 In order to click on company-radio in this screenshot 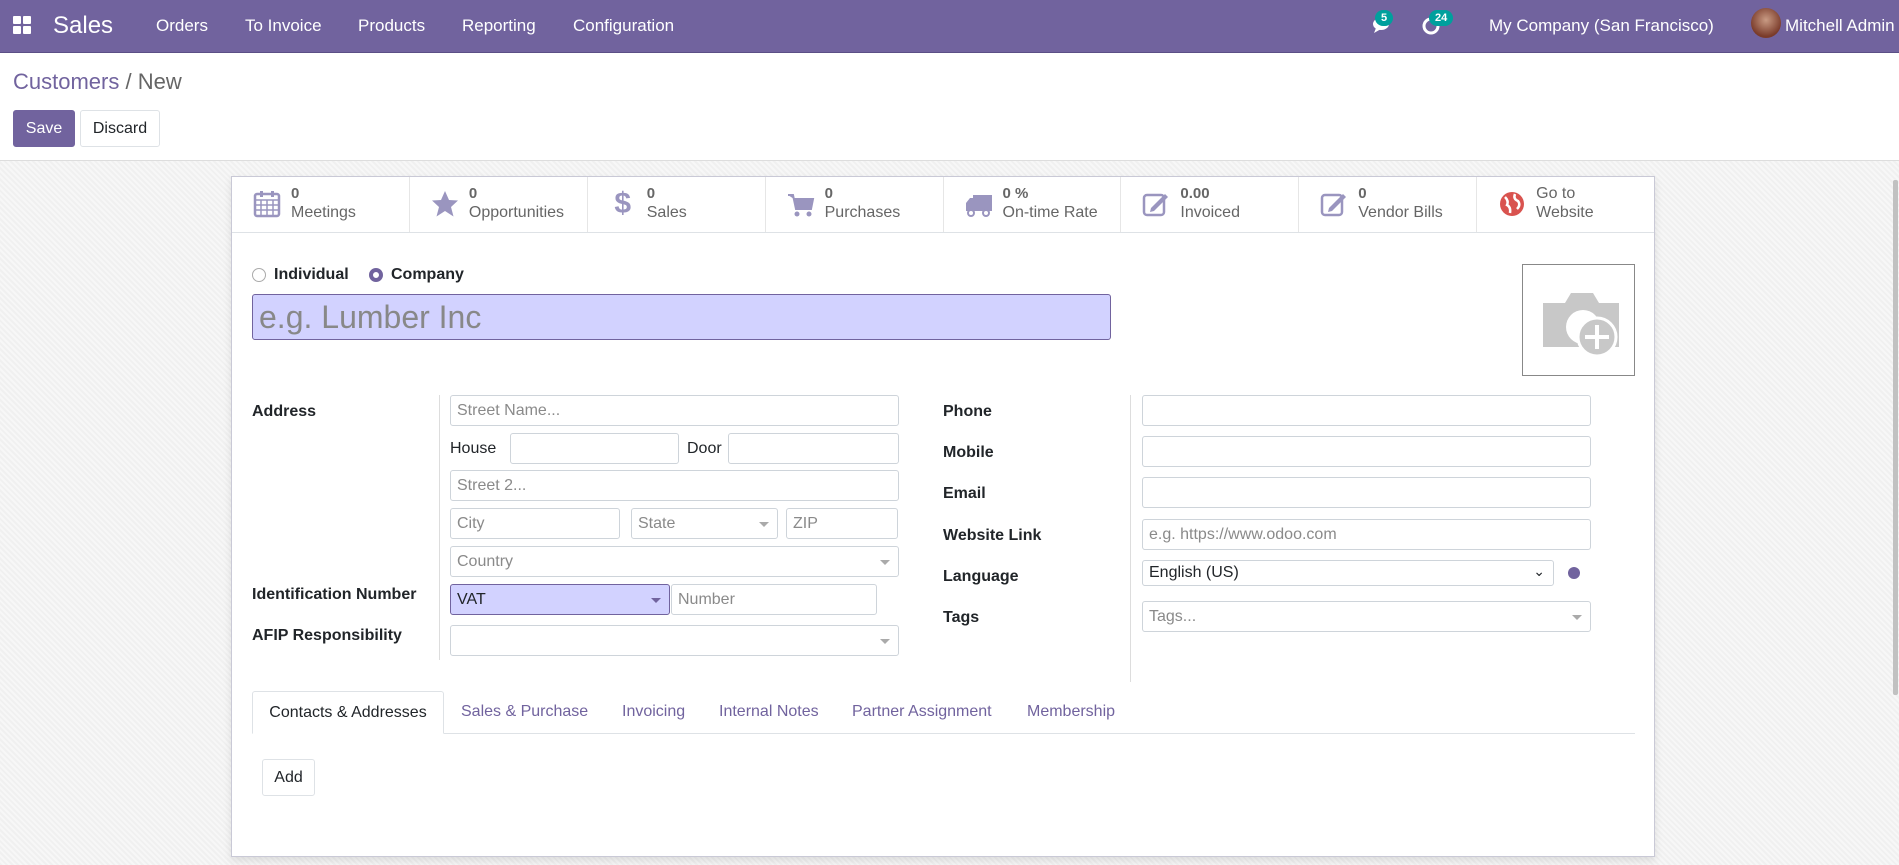, I will do `click(376, 275)`.